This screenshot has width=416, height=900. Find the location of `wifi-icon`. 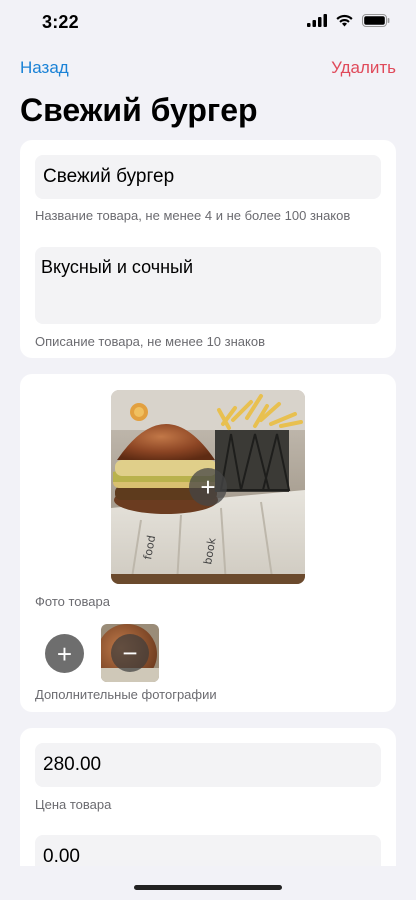

wifi-icon is located at coordinates (344, 22).